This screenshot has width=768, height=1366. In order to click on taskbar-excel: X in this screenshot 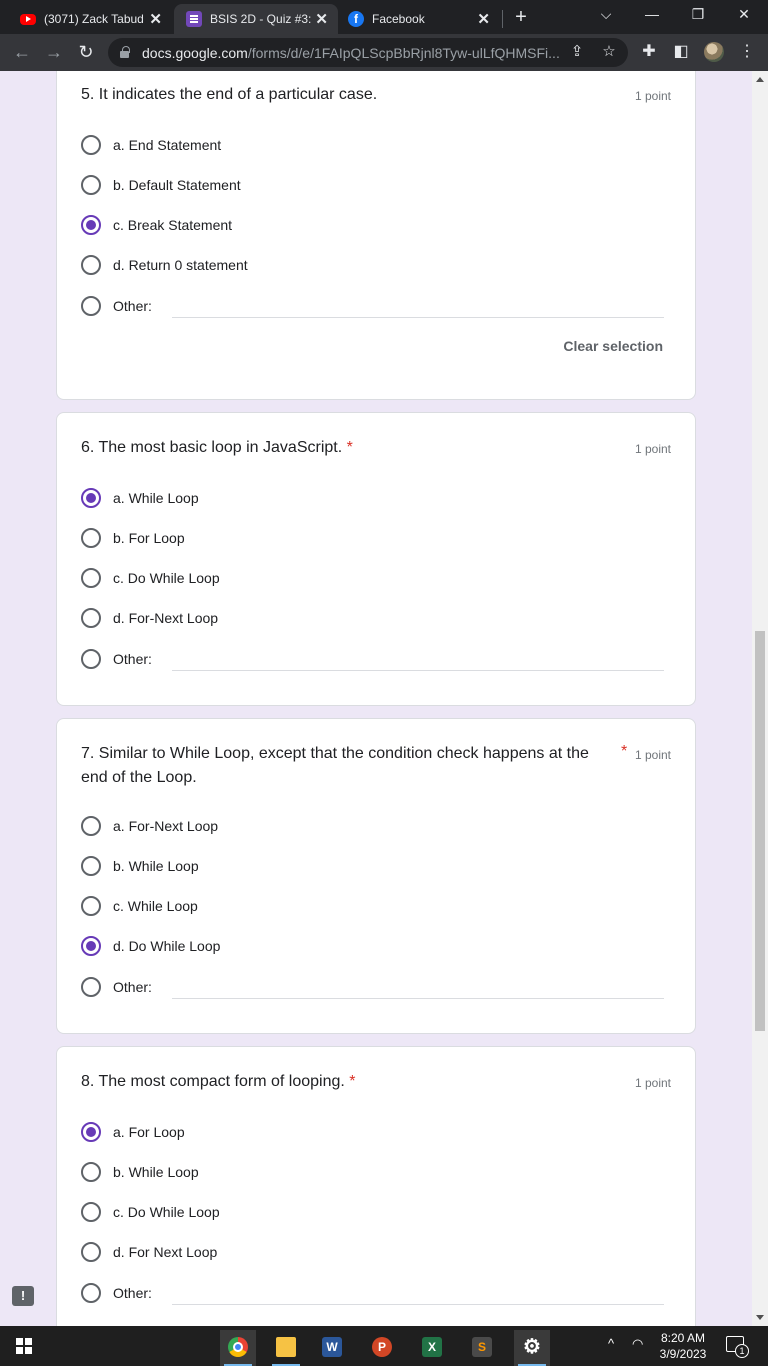, I will do `click(432, 1348)`.